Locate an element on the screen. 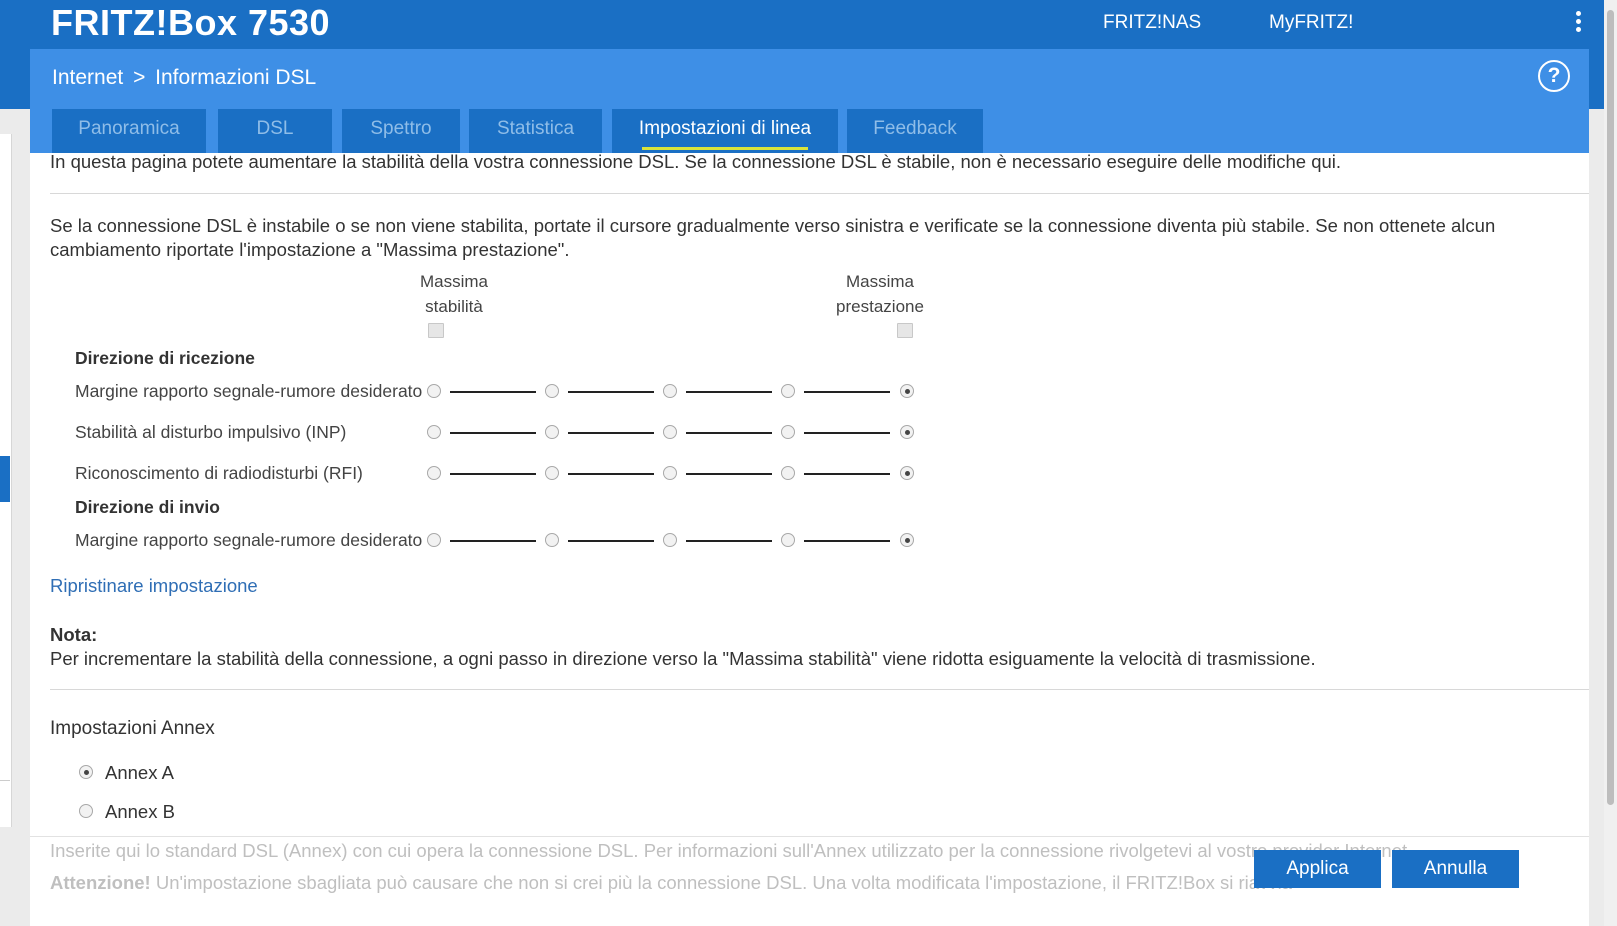 This screenshot has height=926, width=1617. annex-heading: Impostazioni Annex is located at coordinates (132, 728).